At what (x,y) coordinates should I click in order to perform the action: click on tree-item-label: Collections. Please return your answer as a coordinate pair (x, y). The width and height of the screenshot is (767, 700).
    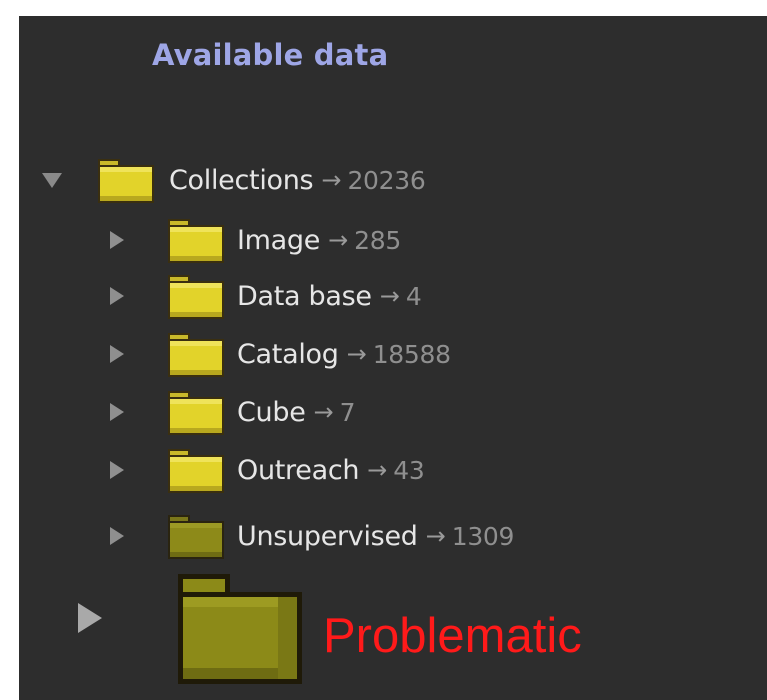
    Looking at the image, I should click on (241, 180).